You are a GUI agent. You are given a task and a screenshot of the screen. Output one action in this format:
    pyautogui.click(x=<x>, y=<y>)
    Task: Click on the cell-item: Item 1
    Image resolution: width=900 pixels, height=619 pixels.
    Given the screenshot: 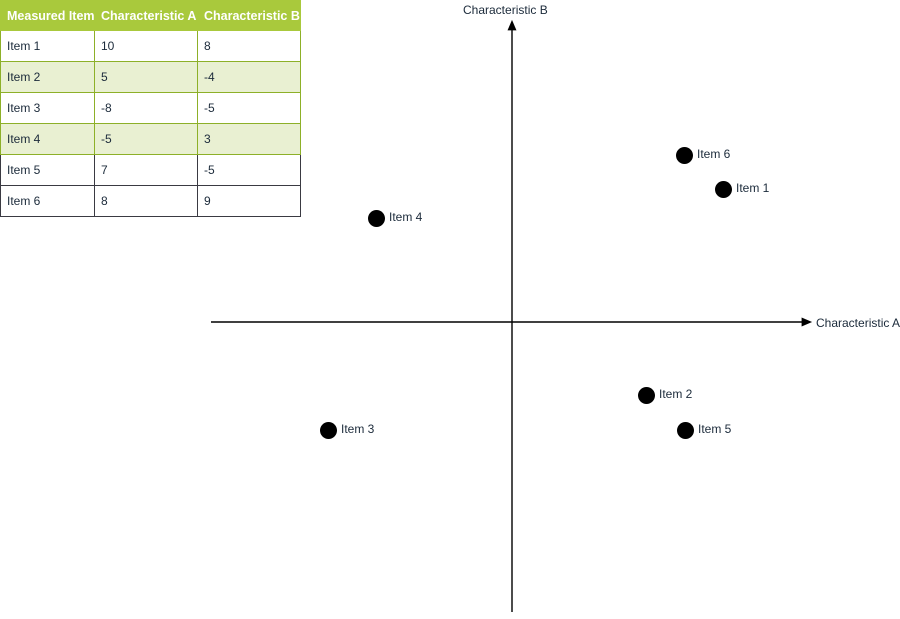 What is the action you would take?
    pyautogui.click(x=47, y=46)
    